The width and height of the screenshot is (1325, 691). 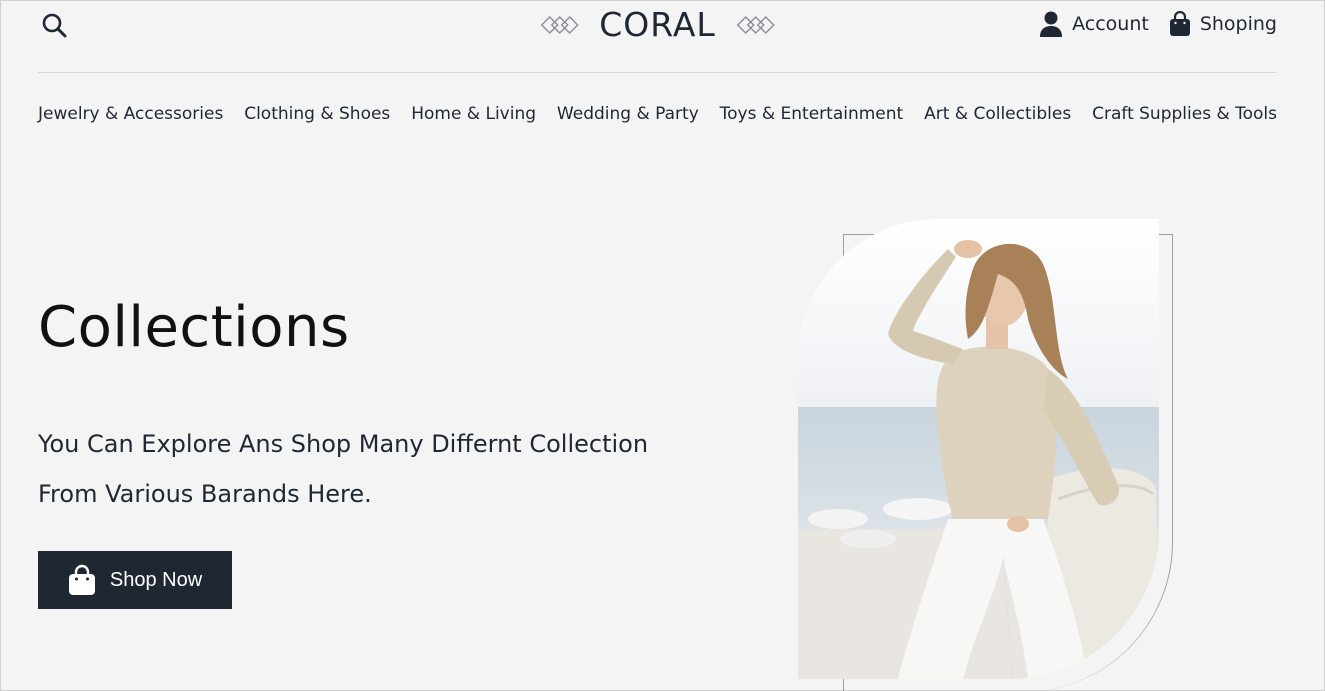 What do you see at coordinates (1158, 24) in the screenshot?
I see `header-actions: Account Shoping` at bounding box center [1158, 24].